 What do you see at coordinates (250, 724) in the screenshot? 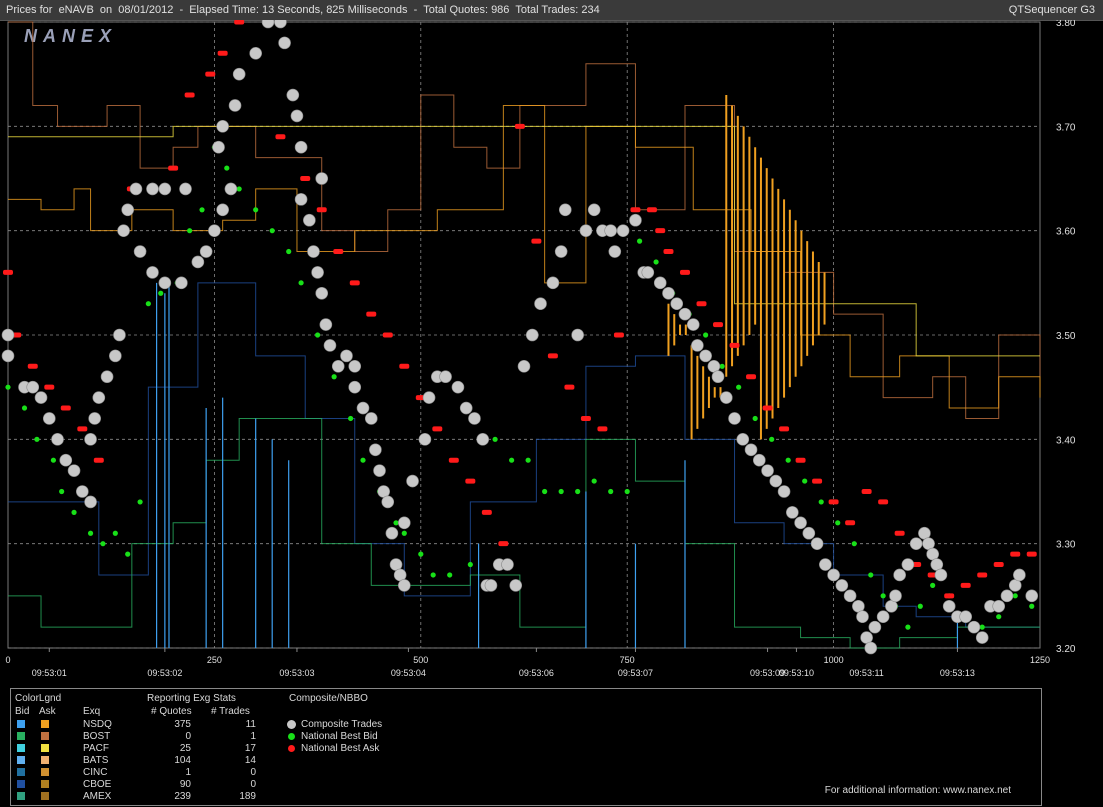
I see `legend-trade-count: 11` at bounding box center [250, 724].